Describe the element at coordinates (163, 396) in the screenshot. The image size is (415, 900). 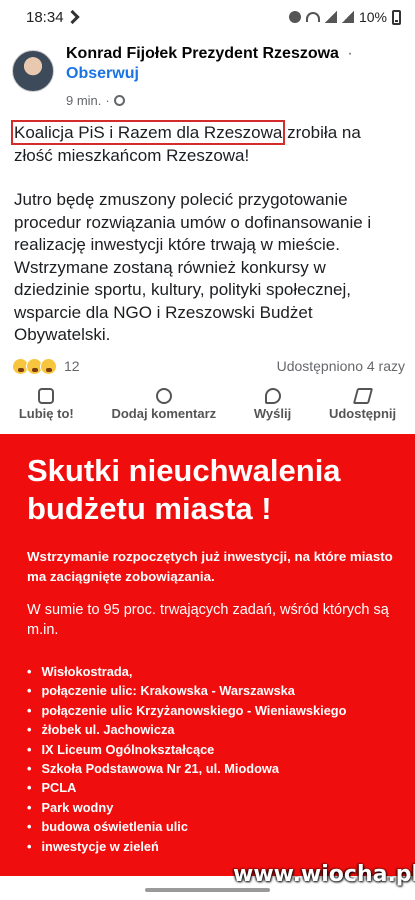
I see `comment-icon` at that location.